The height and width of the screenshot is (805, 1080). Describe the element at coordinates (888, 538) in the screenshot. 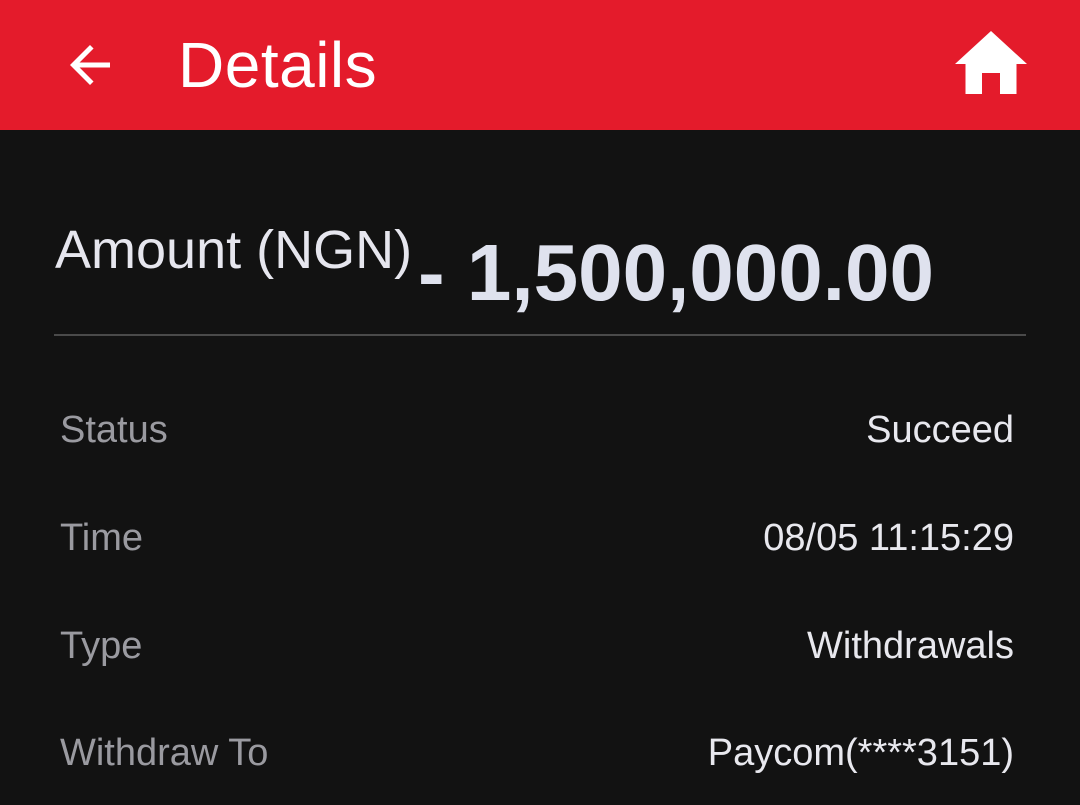

I see `time-value: 08/05 11:15:29` at that location.